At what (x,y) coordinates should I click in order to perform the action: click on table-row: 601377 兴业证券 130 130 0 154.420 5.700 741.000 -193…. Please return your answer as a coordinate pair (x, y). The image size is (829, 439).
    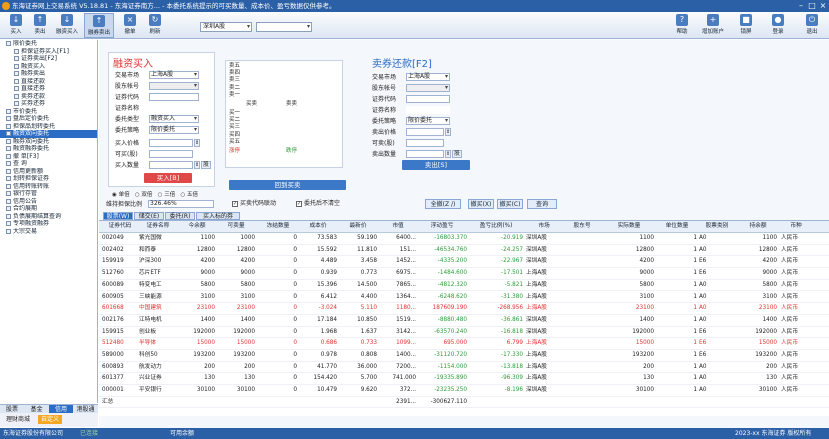
    Looking at the image, I should click on (464, 379).